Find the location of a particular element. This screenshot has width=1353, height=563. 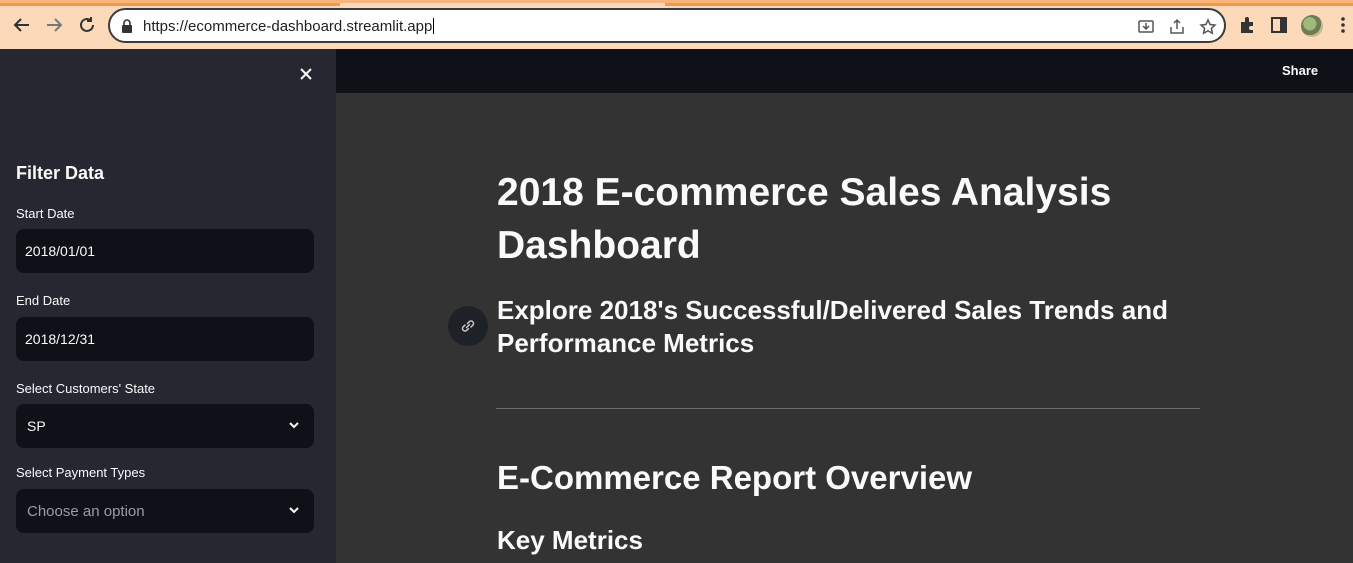

end-date-value: 2018/12/31 is located at coordinates (60, 339).